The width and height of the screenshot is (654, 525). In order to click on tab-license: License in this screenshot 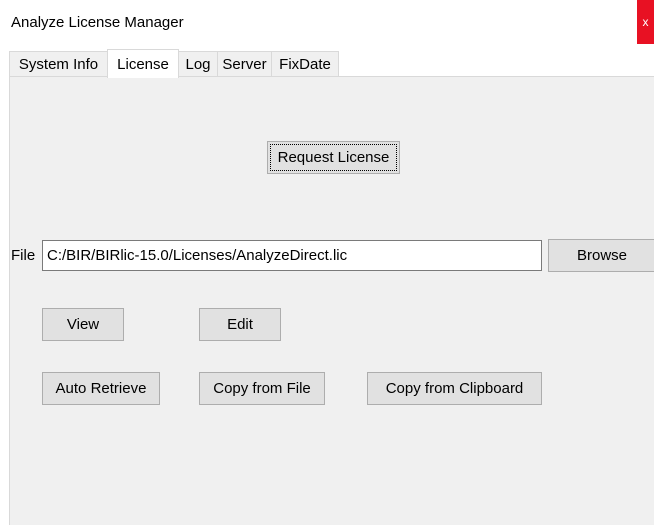, I will do `click(143, 63)`.